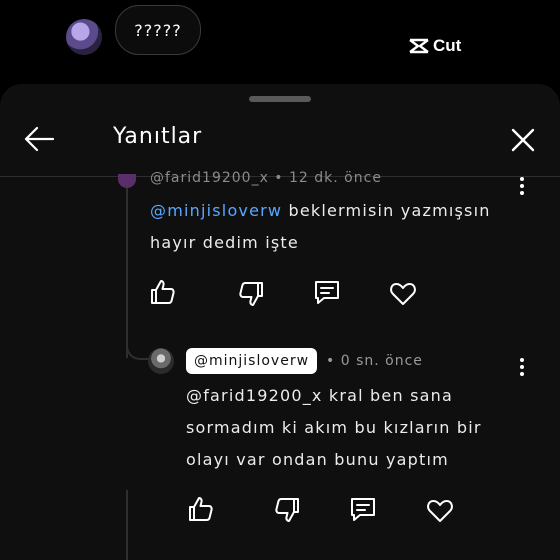  Describe the element at coordinates (447, 45) in the screenshot. I see `watermark-text: Cut` at that location.